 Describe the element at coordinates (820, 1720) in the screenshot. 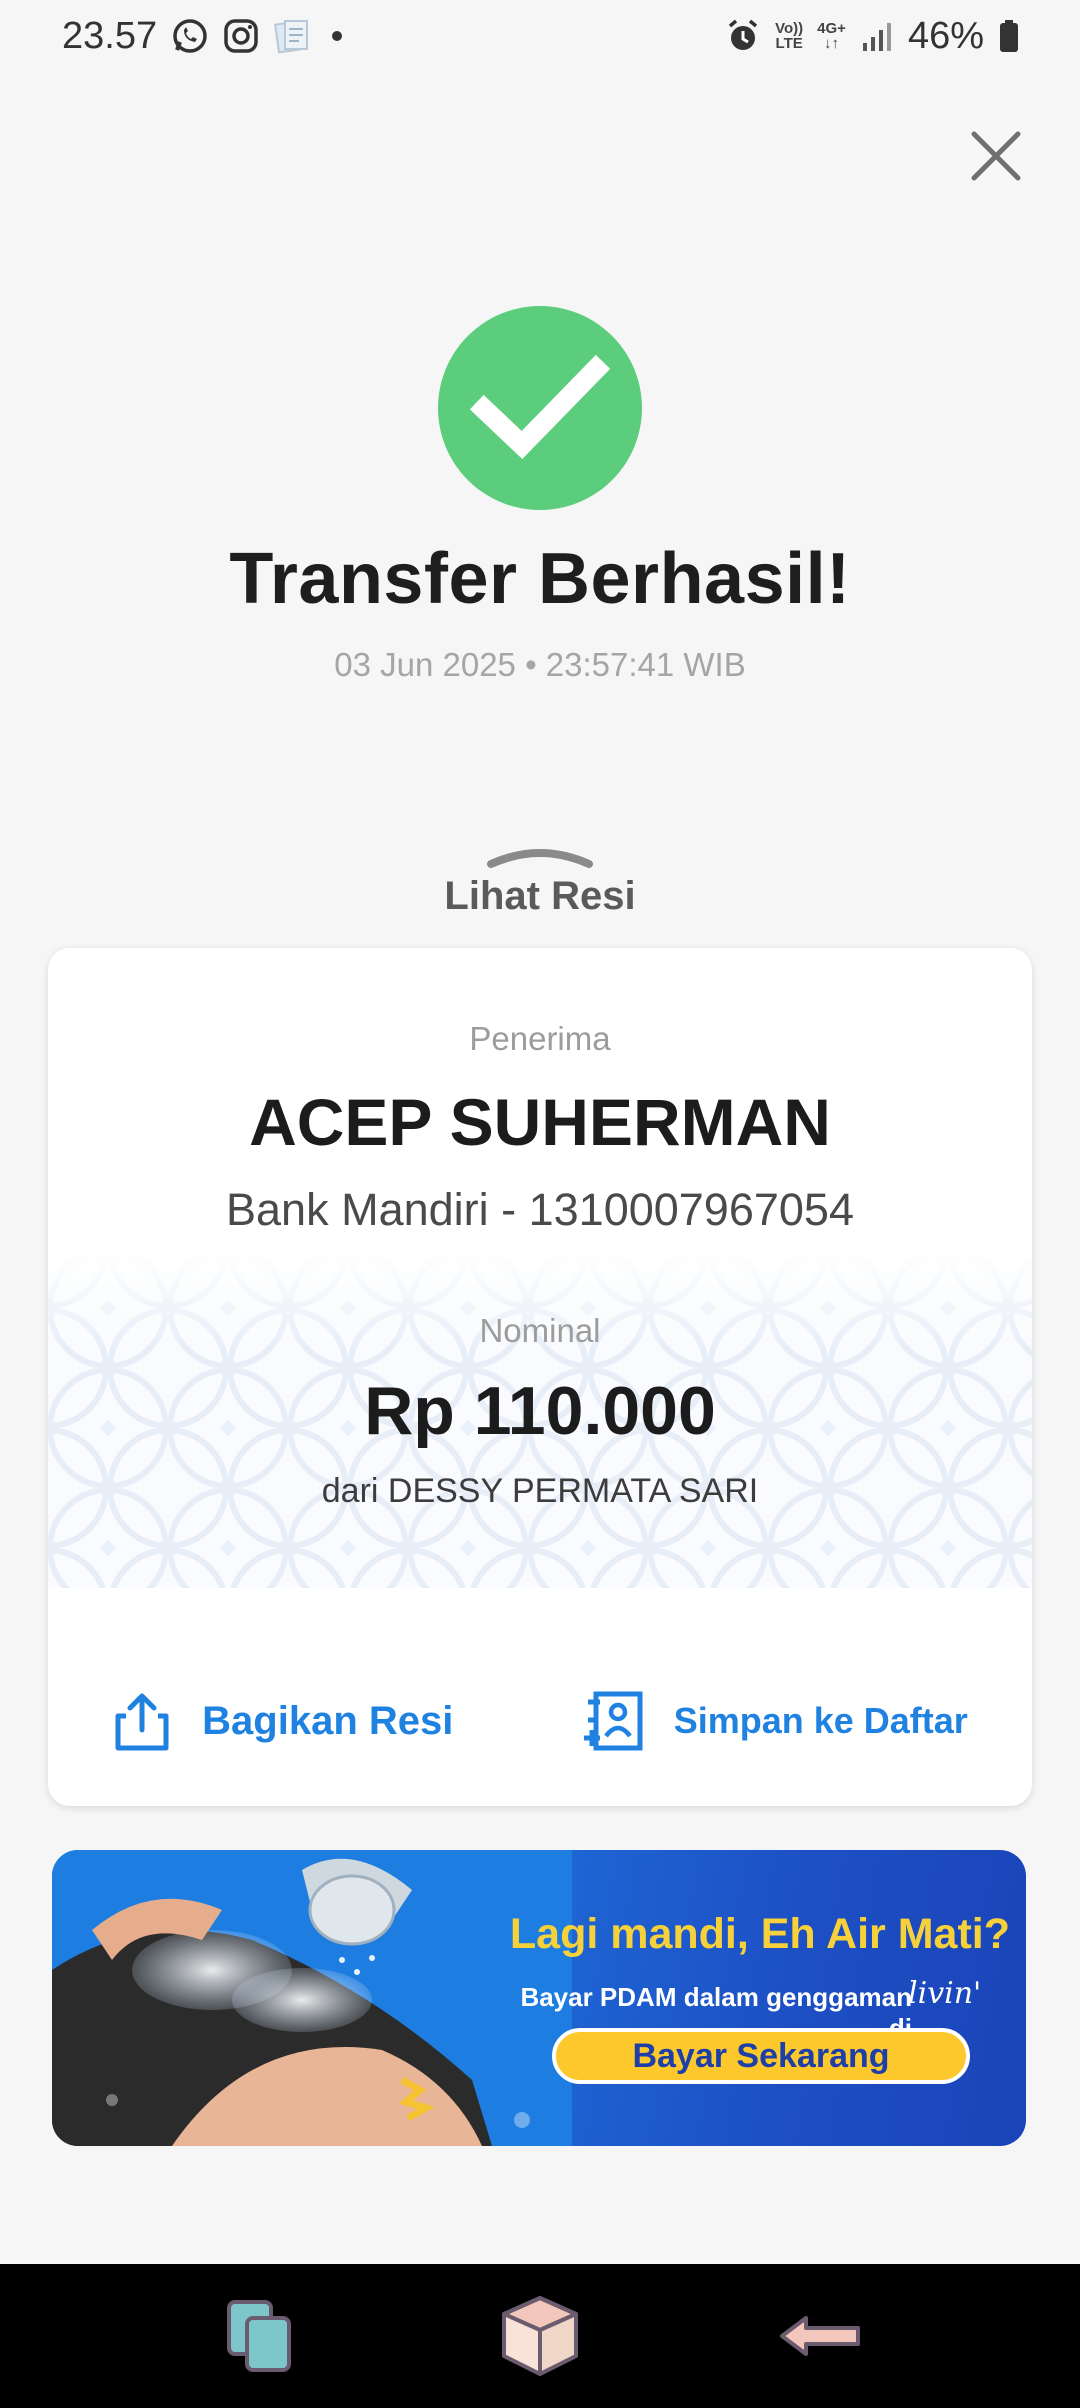

I see `save-to-list-label: Simpan ke Daftar` at that location.